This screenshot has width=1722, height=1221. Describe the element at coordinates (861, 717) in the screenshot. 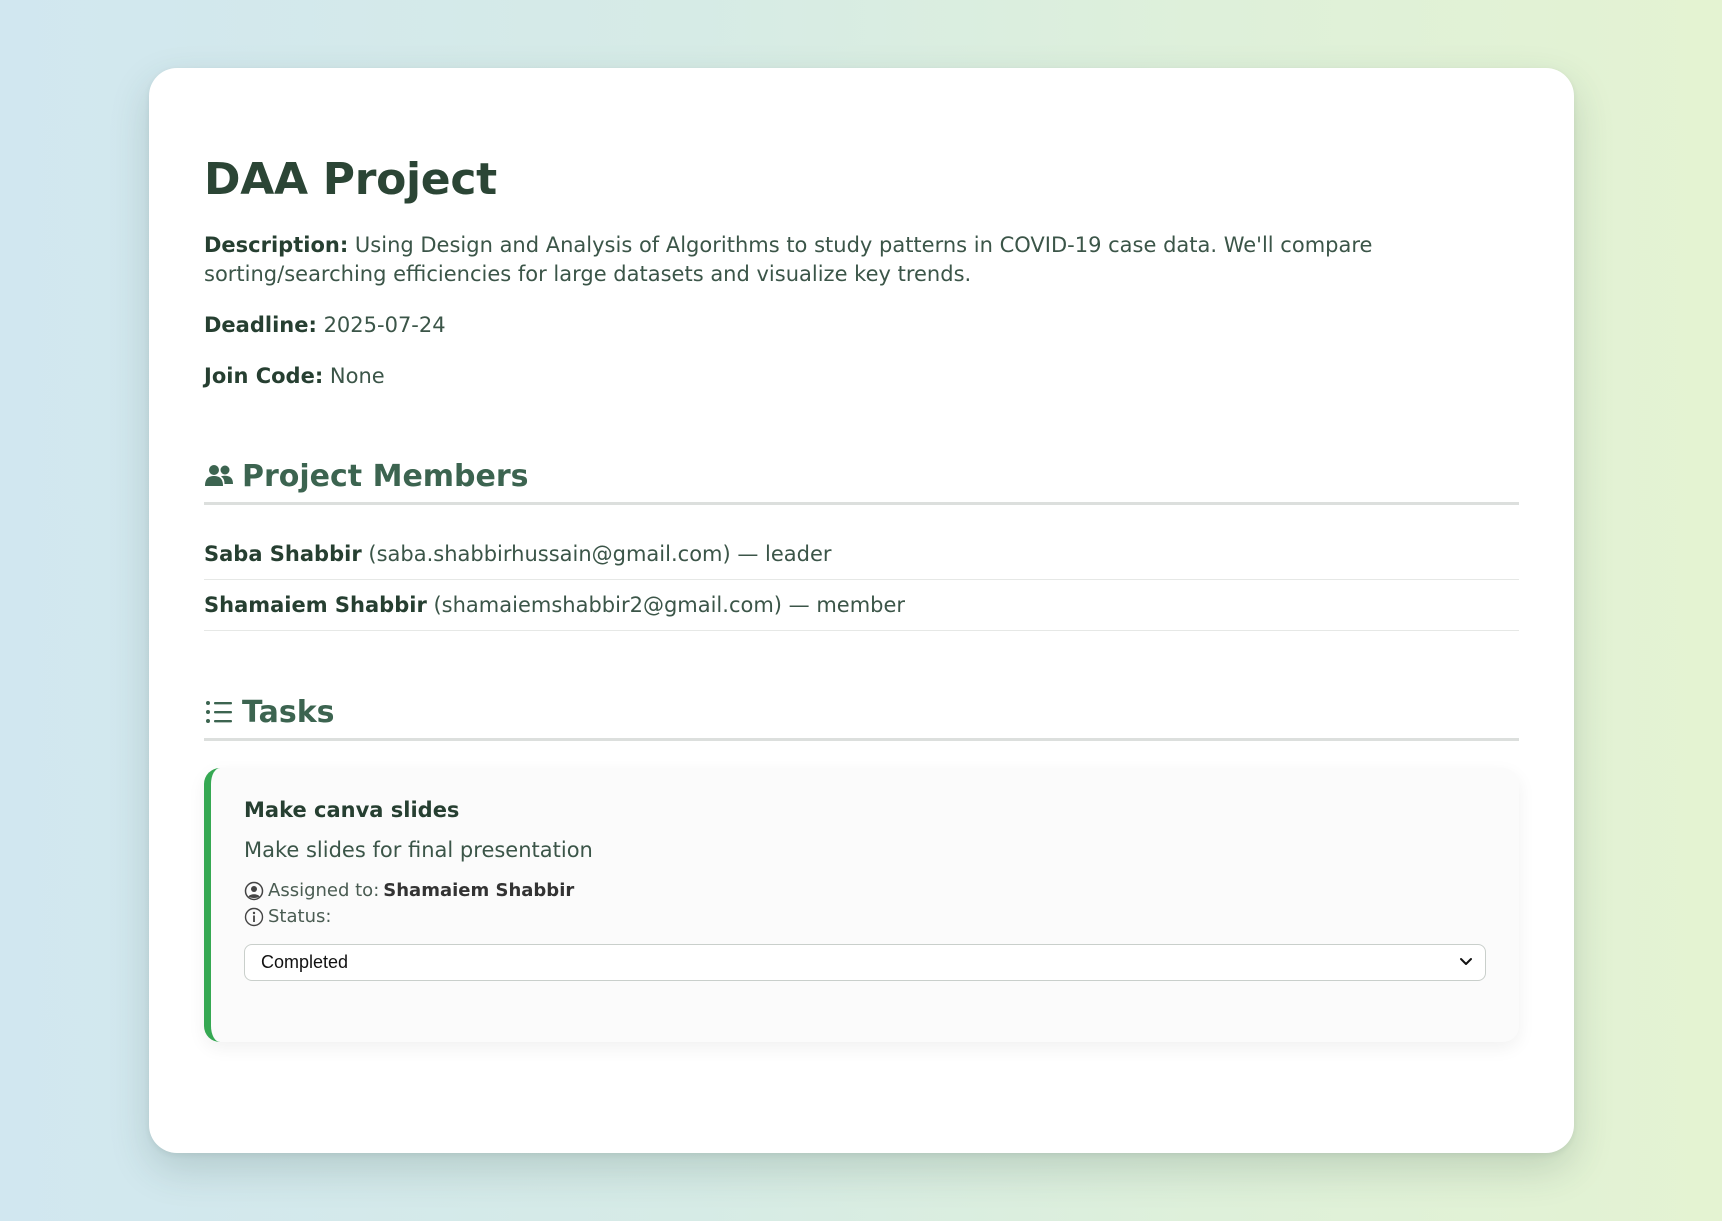

I see `tasks-section-header: Tasks` at that location.